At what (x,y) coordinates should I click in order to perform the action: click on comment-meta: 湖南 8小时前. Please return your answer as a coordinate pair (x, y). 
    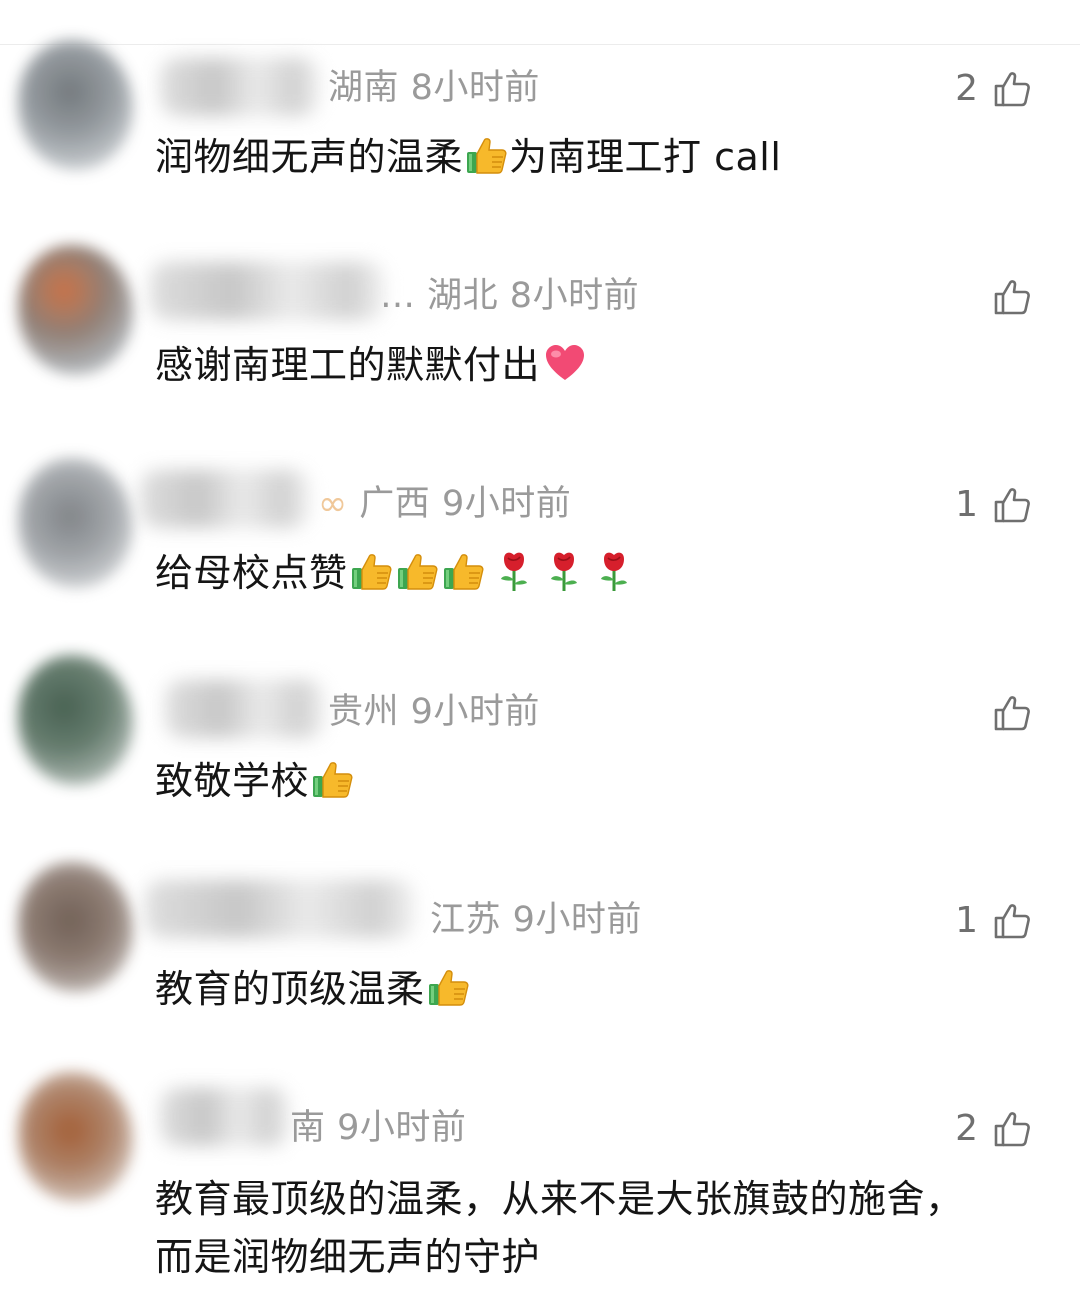
    Looking at the image, I should click on (434, 88).